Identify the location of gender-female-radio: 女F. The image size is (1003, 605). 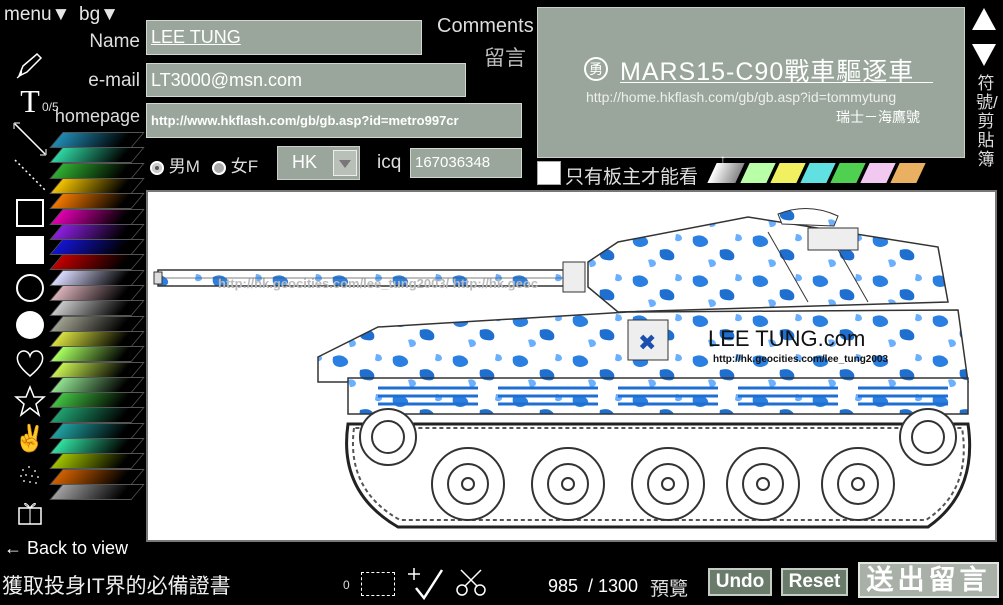
(235, 164).